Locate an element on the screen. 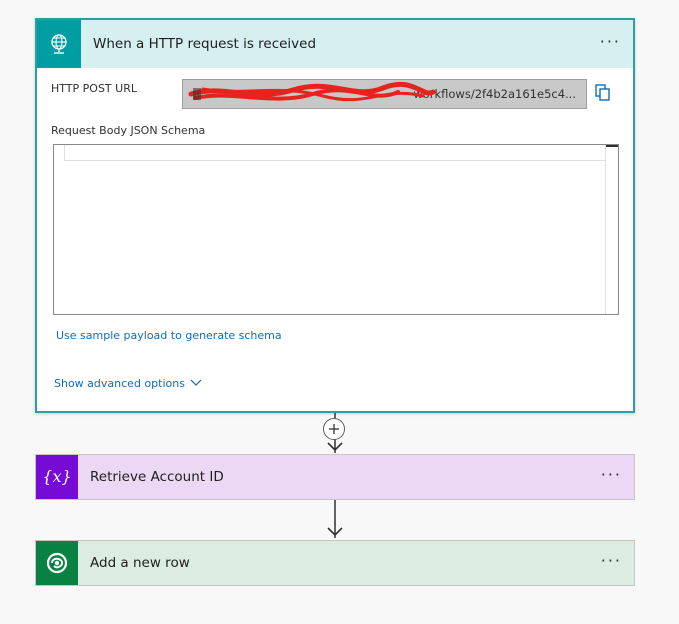 The image size is (679, 624). variable-icon: {x} is located at coordinates (57, 477).